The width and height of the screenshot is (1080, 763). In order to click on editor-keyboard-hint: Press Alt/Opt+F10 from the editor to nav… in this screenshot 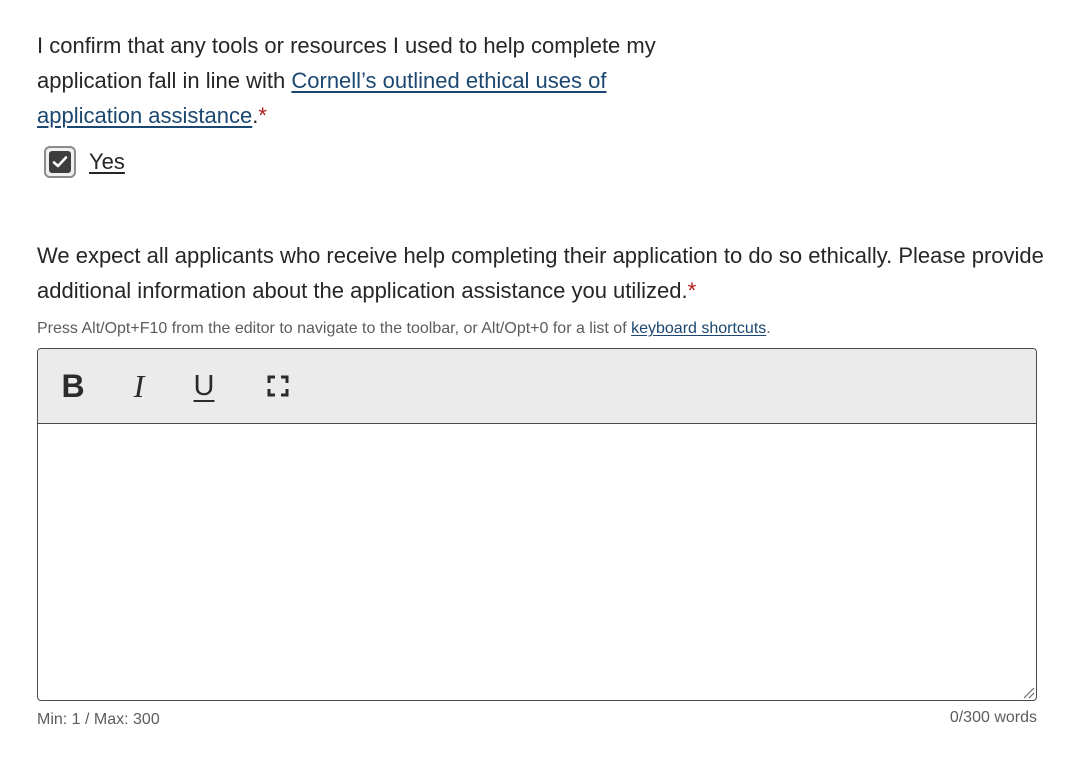, I will do `click(404, 329)`.